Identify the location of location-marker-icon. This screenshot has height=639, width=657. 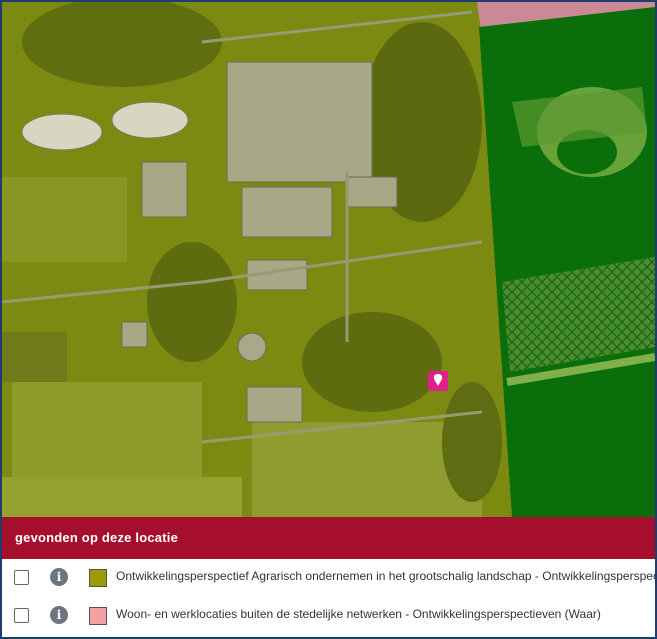
(438, 382).